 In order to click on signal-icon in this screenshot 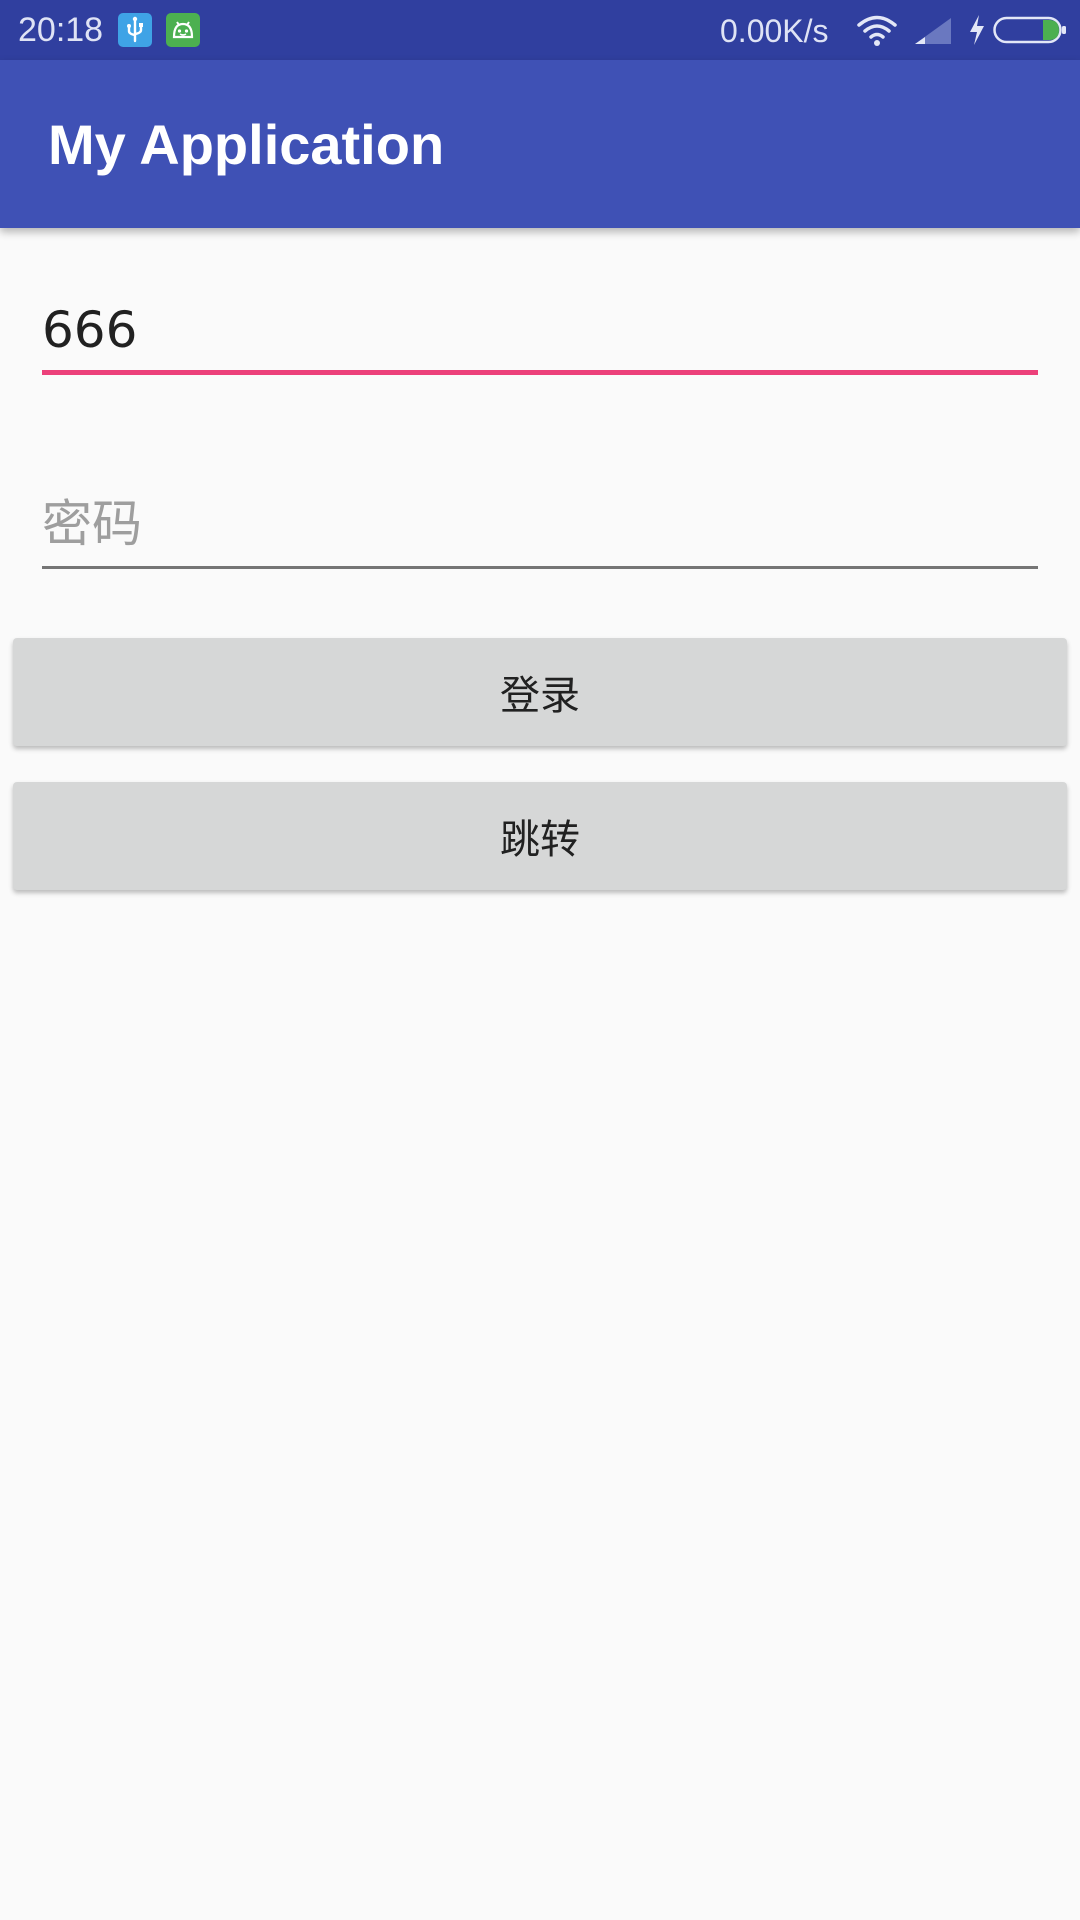, I will do `click(933, 33)`.